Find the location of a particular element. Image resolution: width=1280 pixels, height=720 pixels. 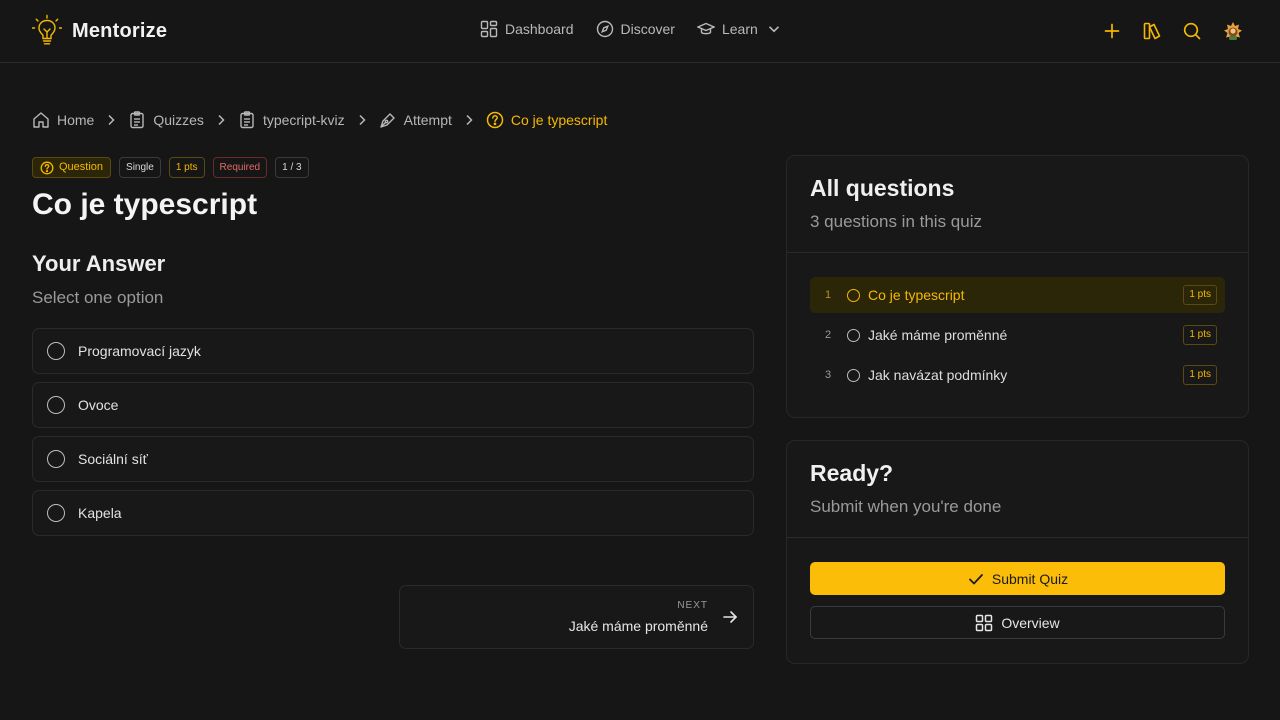

library-icon is located at coordinates (1152, 31).